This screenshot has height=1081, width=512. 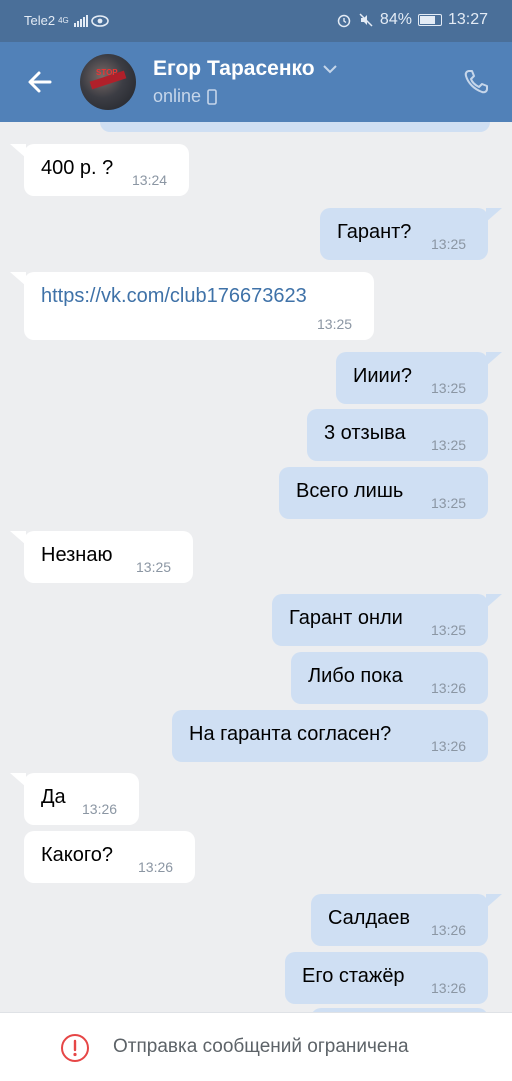 I want to click on message-bubble-incoming: Незнаю 13:25, so click(x=108, y=557).